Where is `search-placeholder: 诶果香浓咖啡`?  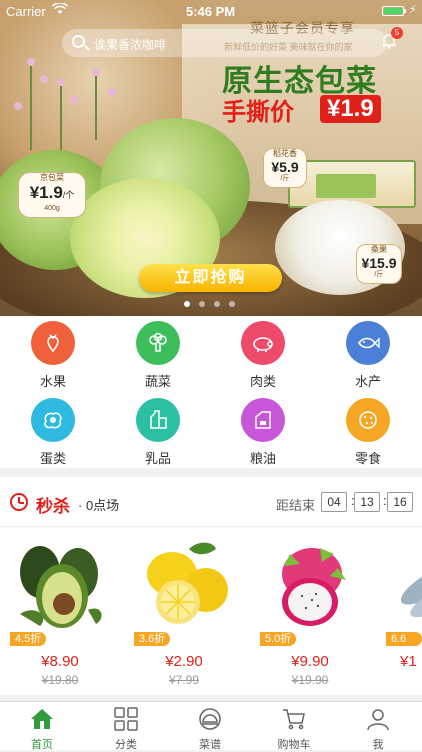
search-placeholder: 诶果香浓咖啡 is located at coordinates (130, 45).